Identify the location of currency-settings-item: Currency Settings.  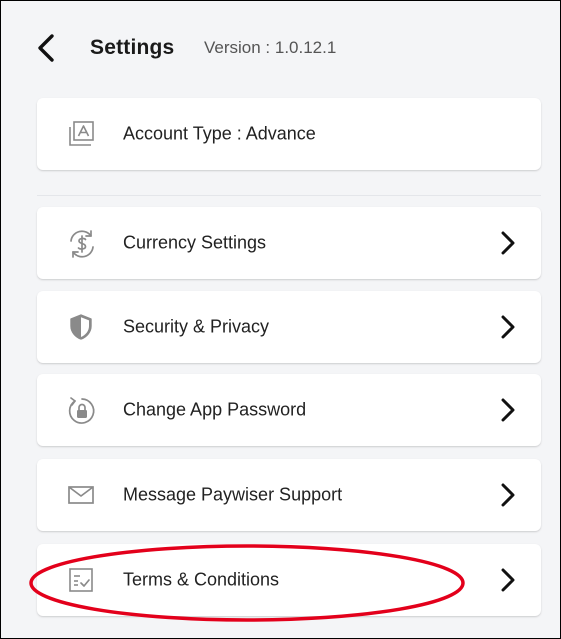
(289, 243).